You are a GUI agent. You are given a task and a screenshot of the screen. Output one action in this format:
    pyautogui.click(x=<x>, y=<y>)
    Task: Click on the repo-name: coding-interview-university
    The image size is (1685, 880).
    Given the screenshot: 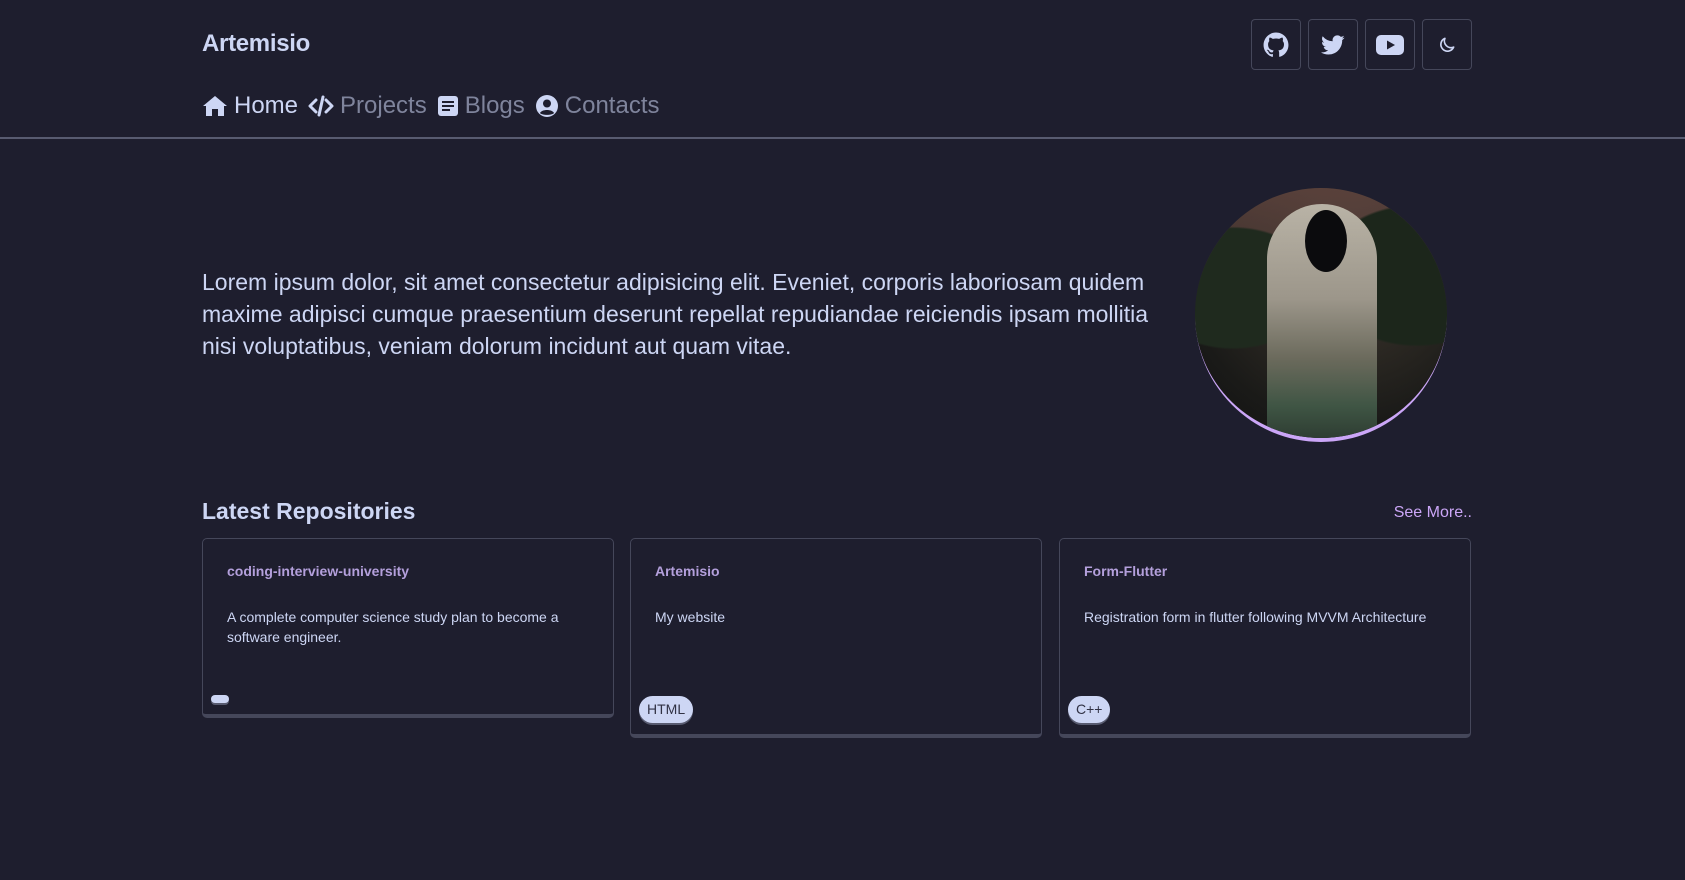 What is the action you would take?
    pyautogui.click(x=318, y=571)
    